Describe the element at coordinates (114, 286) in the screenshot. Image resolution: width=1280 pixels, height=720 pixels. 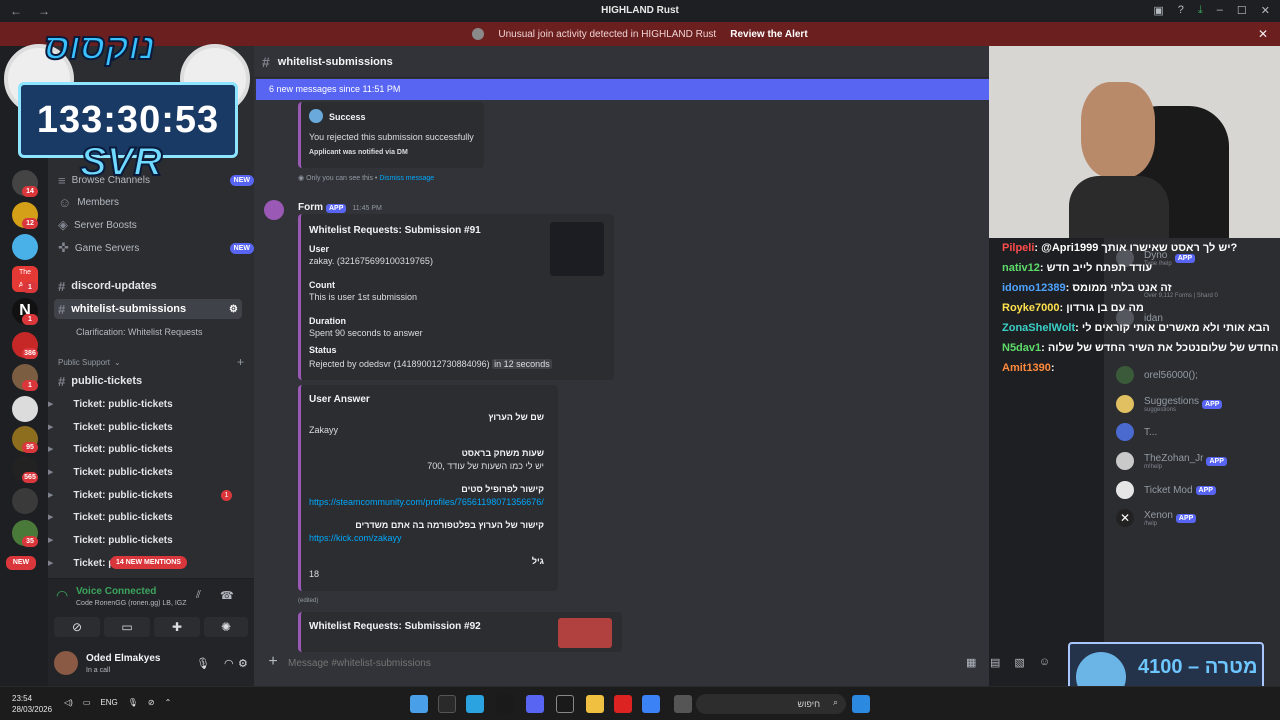
I see `channel-label: discord-updates` at that location.